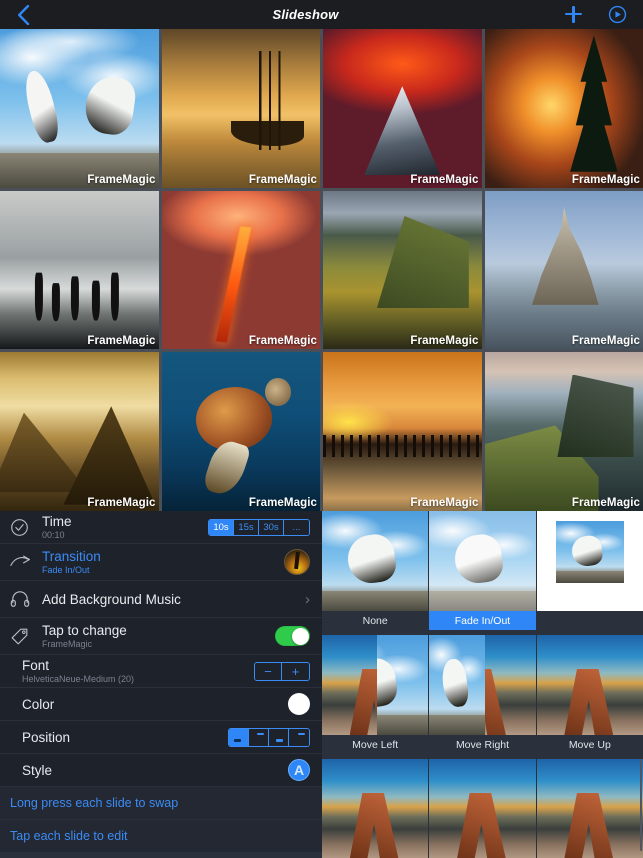 The width and height of the screenshot is (643, 858). What do you see at coordinates (299, 737) in the screenshot?
I see `position-option-top-right-alt` at bounding box center [299, 737].